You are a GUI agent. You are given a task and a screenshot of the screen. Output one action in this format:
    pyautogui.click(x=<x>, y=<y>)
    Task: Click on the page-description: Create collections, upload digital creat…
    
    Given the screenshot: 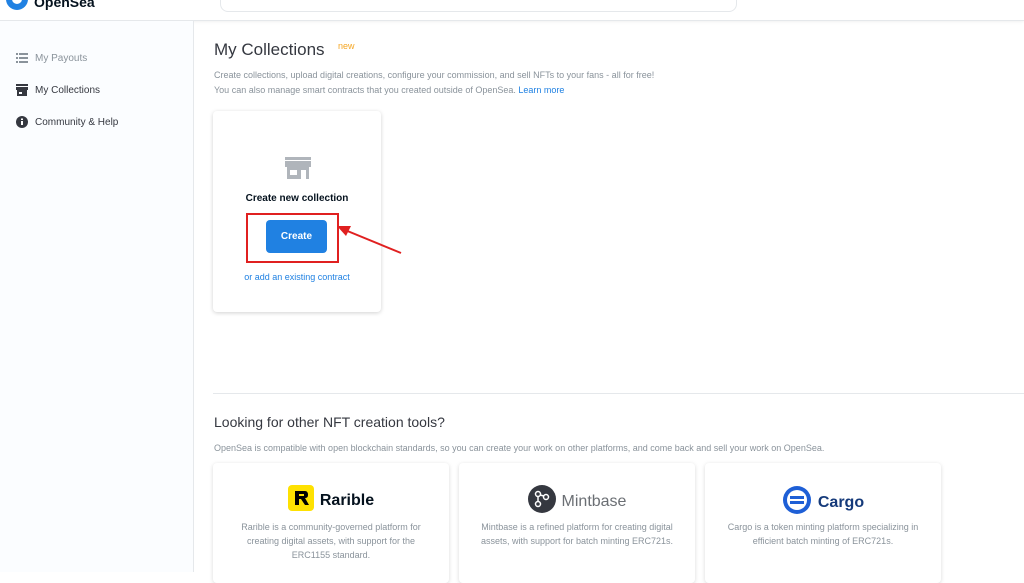 What is the action you would take?
    pyautogui.click(x=434, y=75)
    